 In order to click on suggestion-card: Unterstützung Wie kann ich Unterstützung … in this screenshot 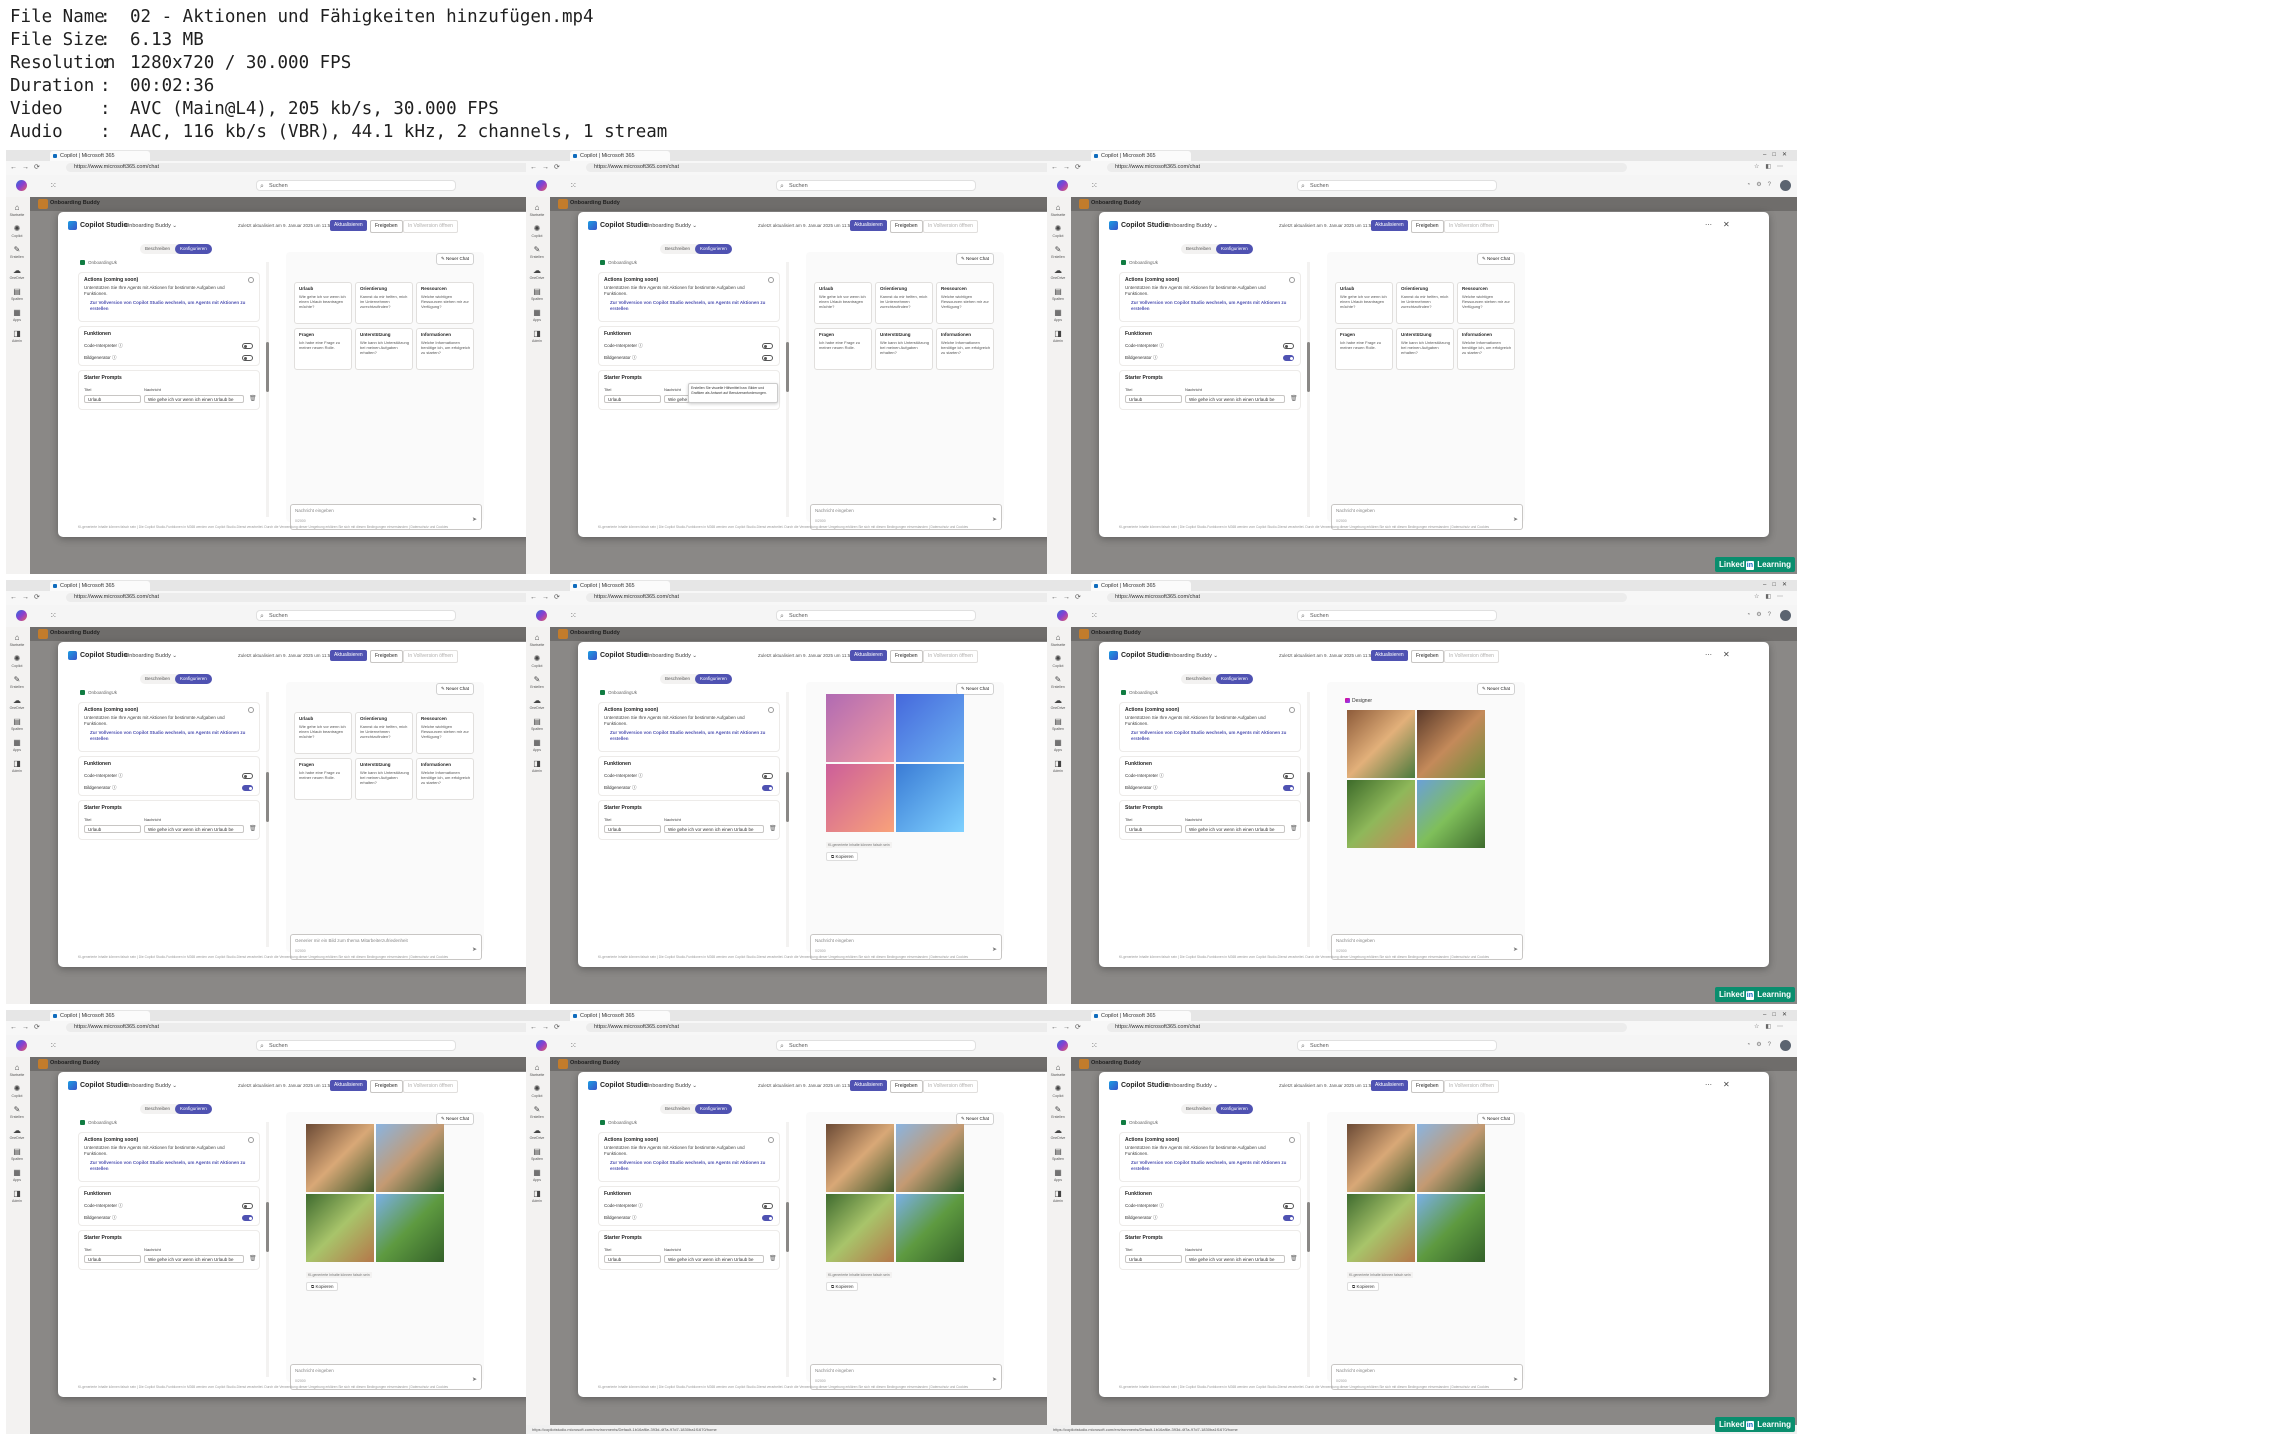, I will do `click(384, 349)`.